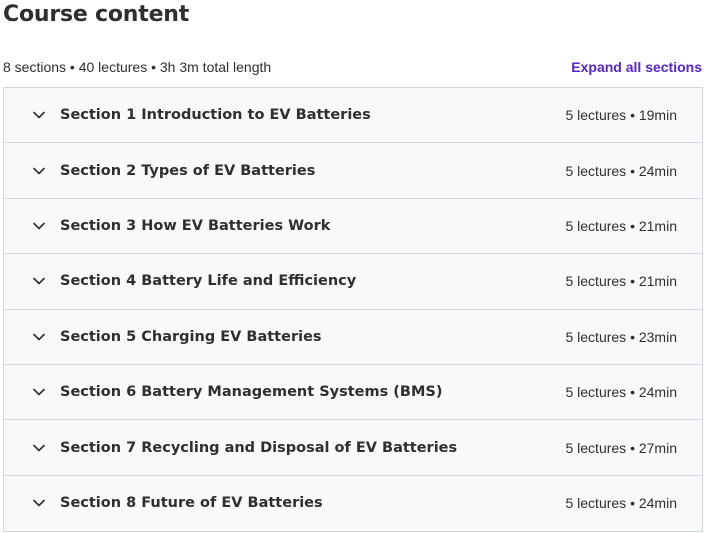  I want to click on section-title: Section 2 Types of EV Batteries, so click(188, 170).